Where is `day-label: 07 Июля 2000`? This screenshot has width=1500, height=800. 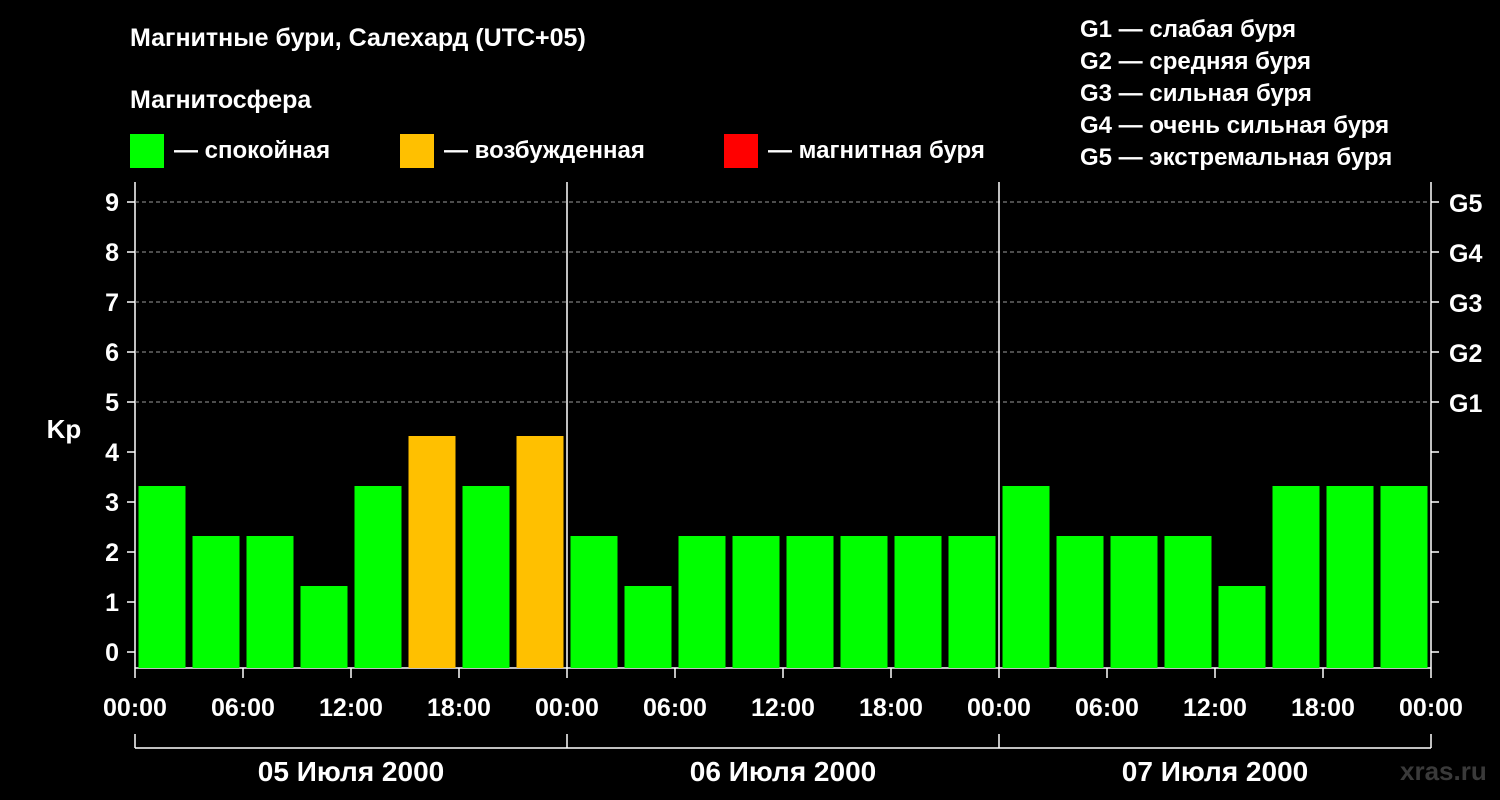 day-label: 07 Июля 2000 is located at coordinates (1215, 771).